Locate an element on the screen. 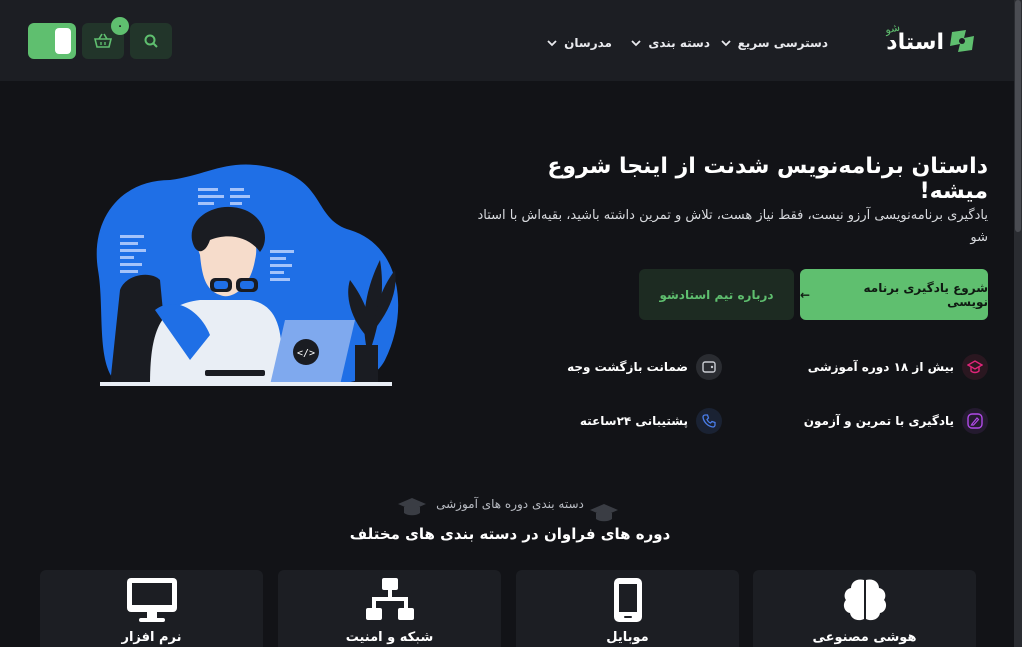 The height and width of the screenshot is (647, 1022). feature-support: پشتیبانی ۲۴ساعته is located at coordinates (651, 421).